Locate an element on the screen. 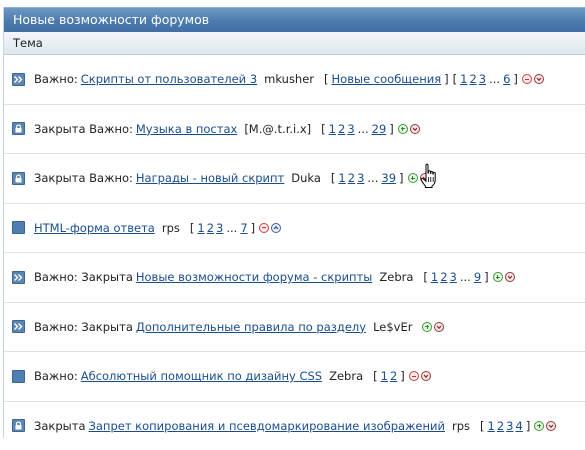 The height and width of the screenshot is (450, 585). last-page-link: 29 is located at coordinates (379, 129).